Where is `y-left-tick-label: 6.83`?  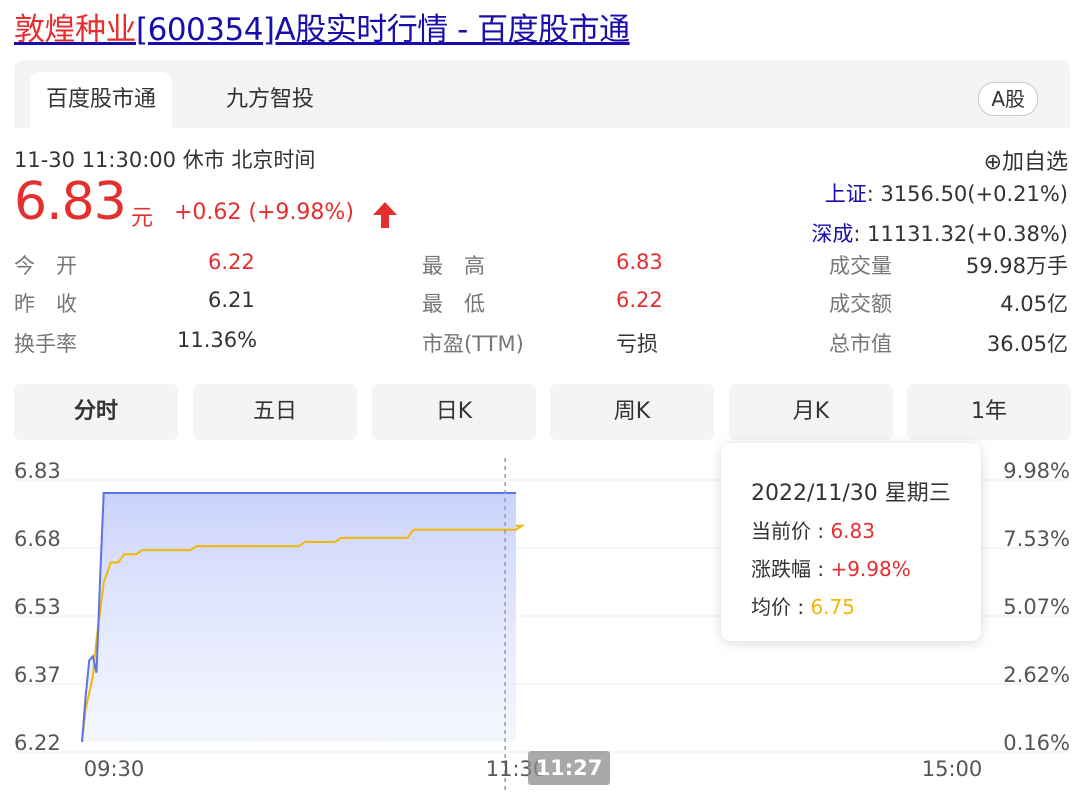 y-left-tick-label: 6.83 is located at coordinates (37, 471).